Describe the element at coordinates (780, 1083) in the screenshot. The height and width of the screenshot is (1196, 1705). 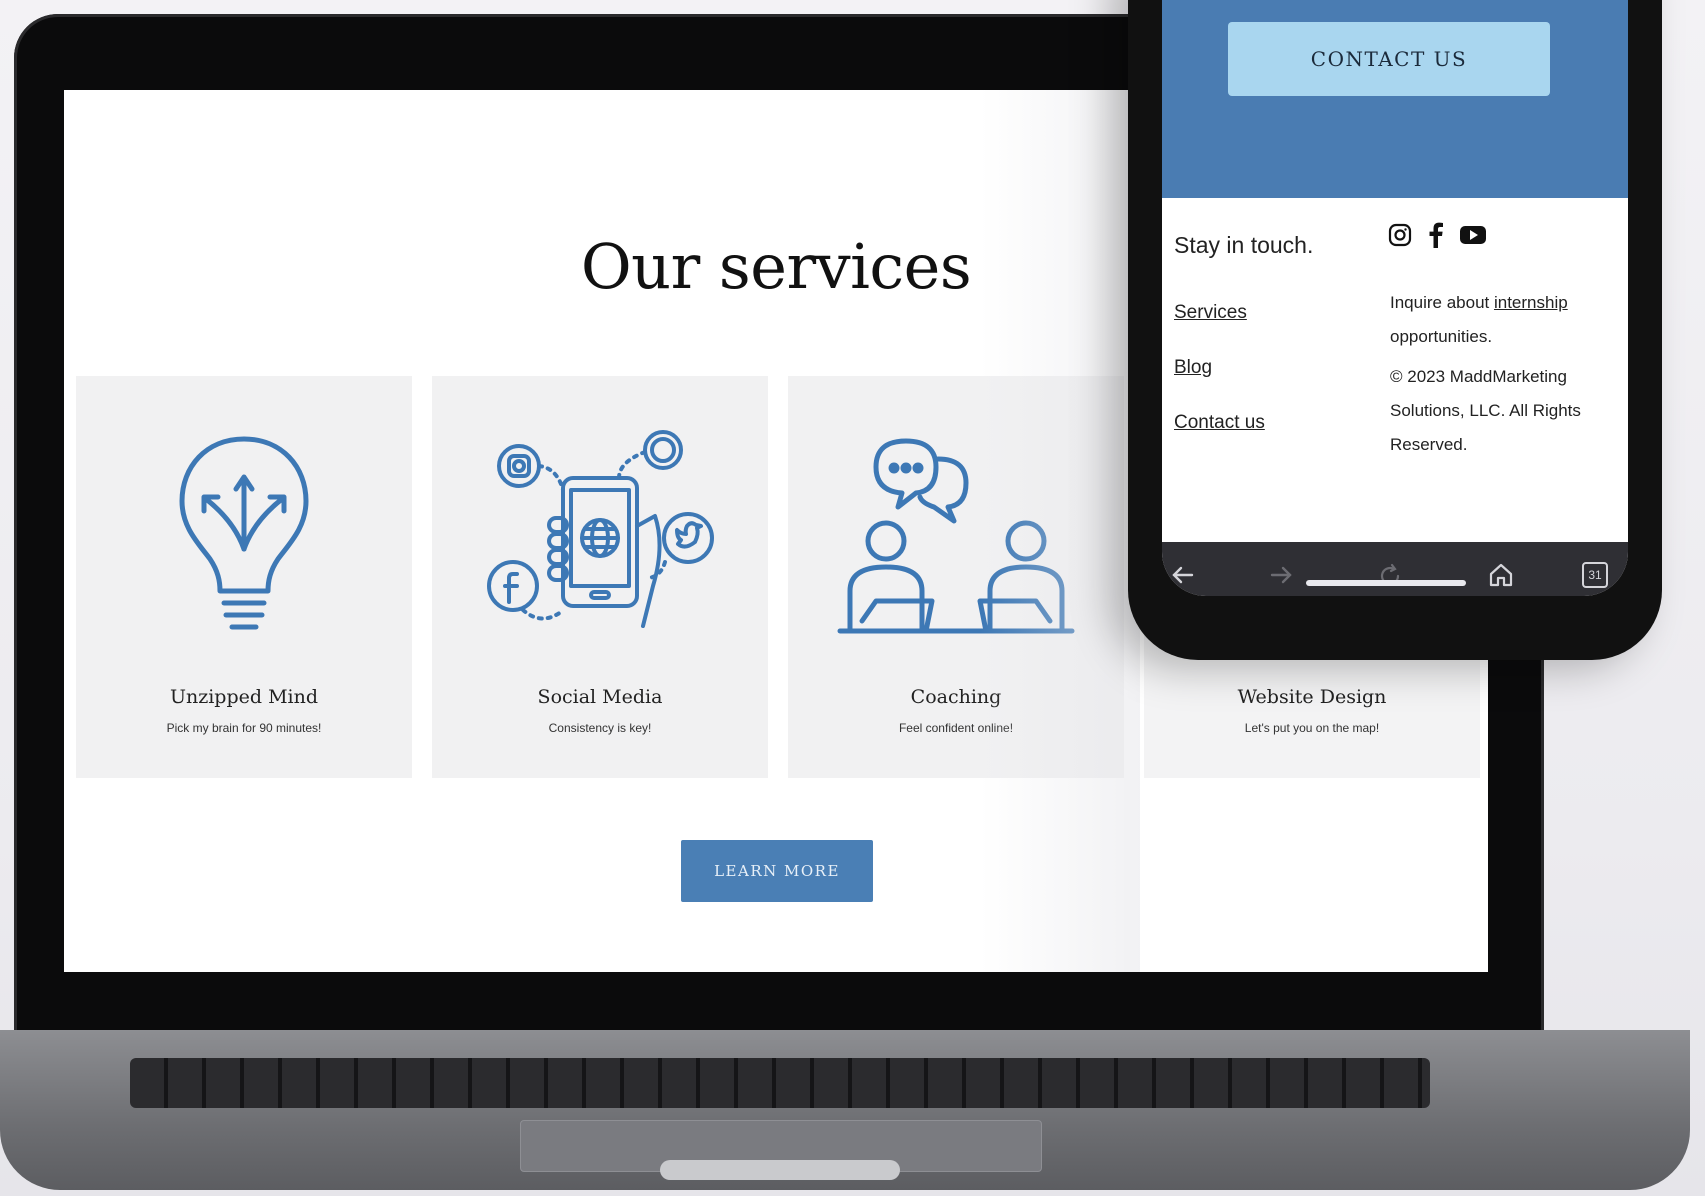
I see `keyboard` at that location.